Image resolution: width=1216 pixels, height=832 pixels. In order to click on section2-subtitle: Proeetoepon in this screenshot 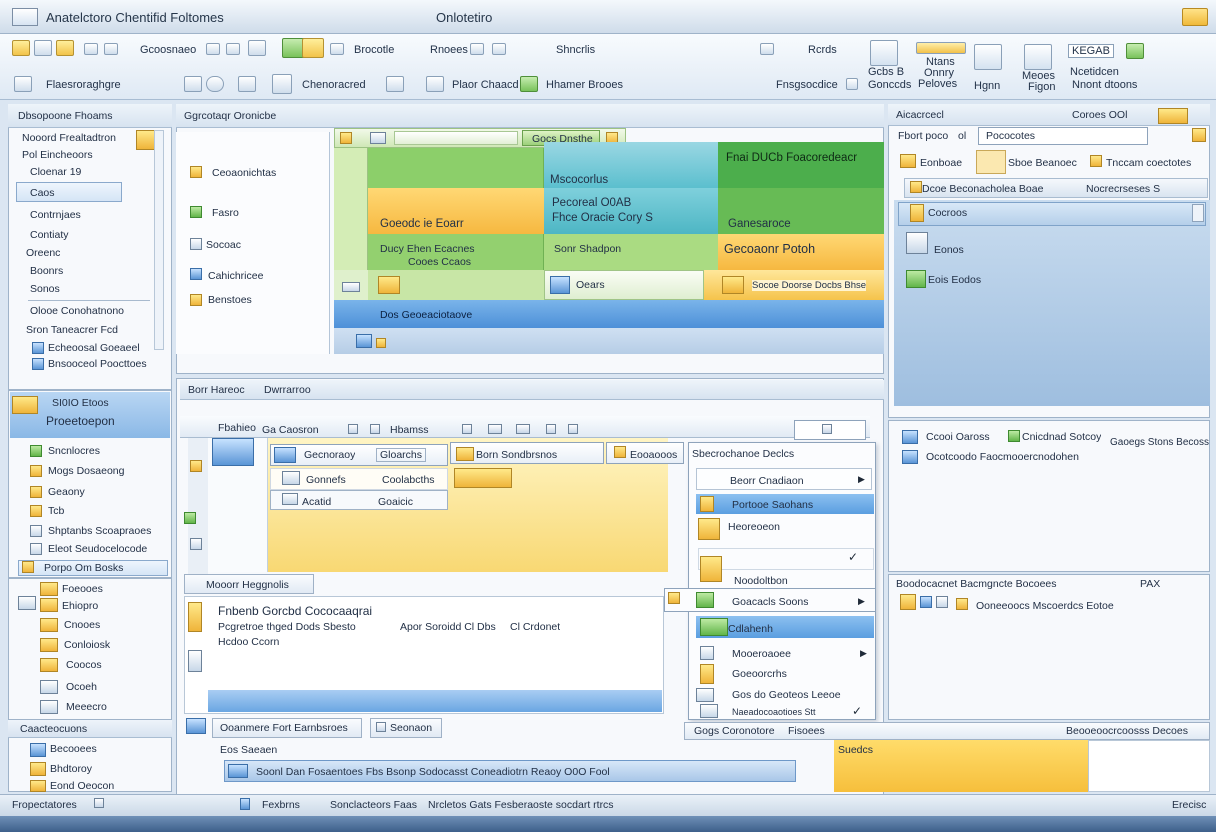, I will do `click(80, 421)`.